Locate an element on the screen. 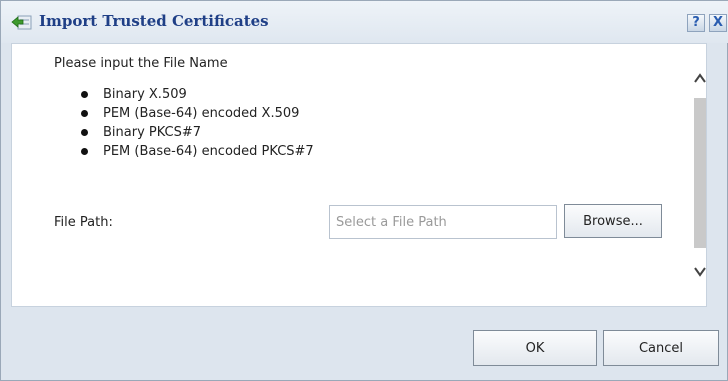 This screenshot has width=728, height=381. dialog-title: Import Trusted Certificates is located at coordinates (154, 21).